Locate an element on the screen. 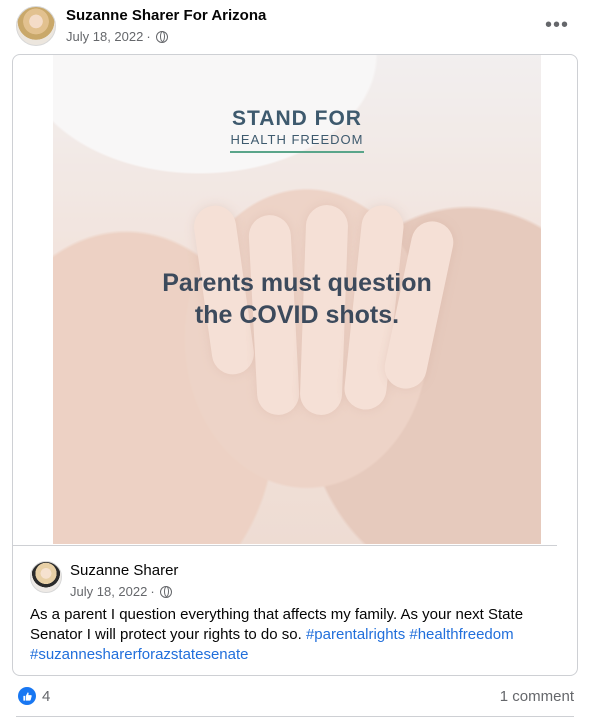  page-avatar is located at coordinates (36, 26).